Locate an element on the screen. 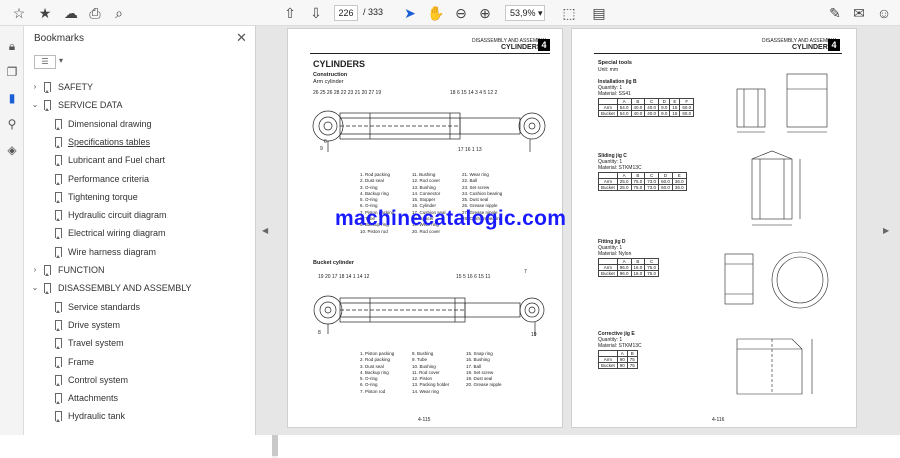 The height and width of the screenshot is (458, 900). bookmark-item: ⌄ DISASSEMBLY AND ASSEMBLY is located at coordinates (136, 288).